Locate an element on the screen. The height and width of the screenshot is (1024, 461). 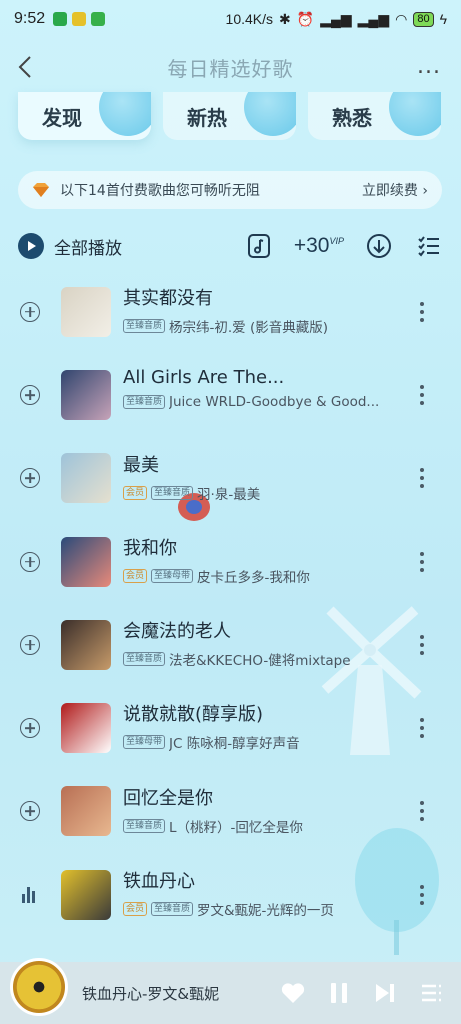
now-playing-title: 铁血丹心-罗文&甄妮 is located at coordinates (150, 993).